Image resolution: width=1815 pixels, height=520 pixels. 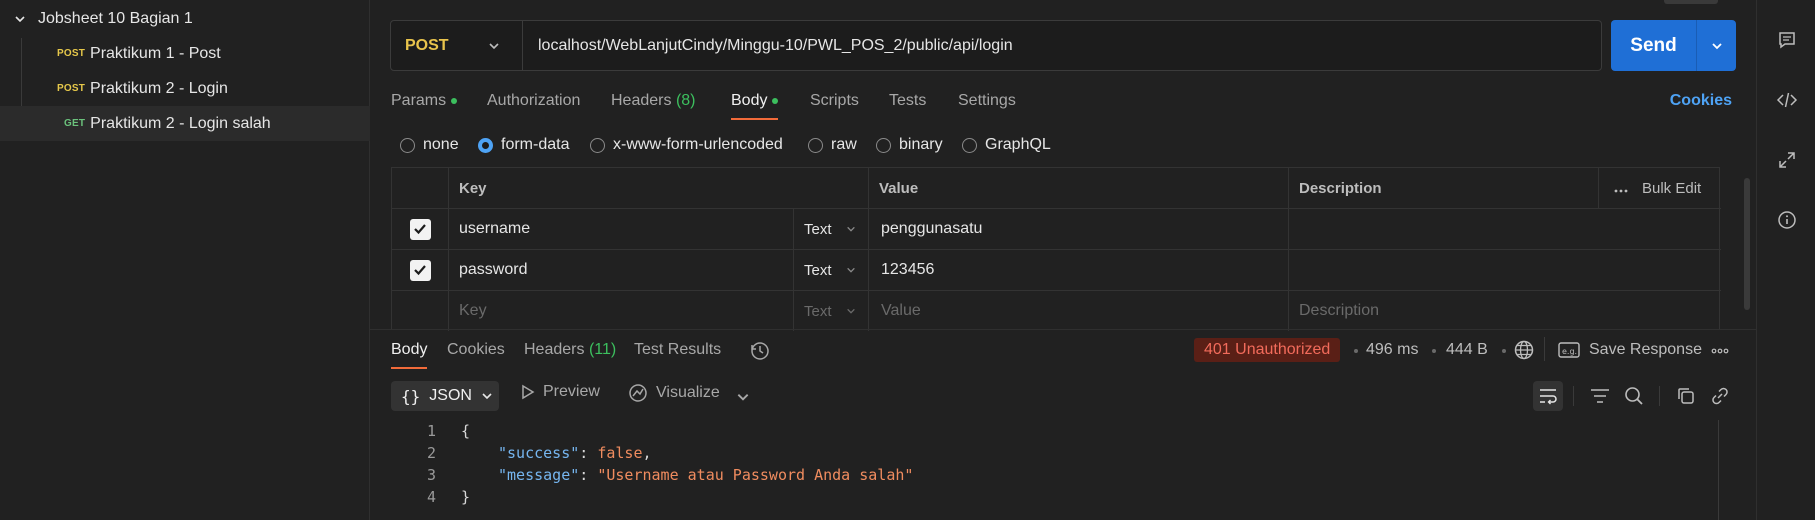 I want to click on key-cell: username, so click(x=621, y=229).